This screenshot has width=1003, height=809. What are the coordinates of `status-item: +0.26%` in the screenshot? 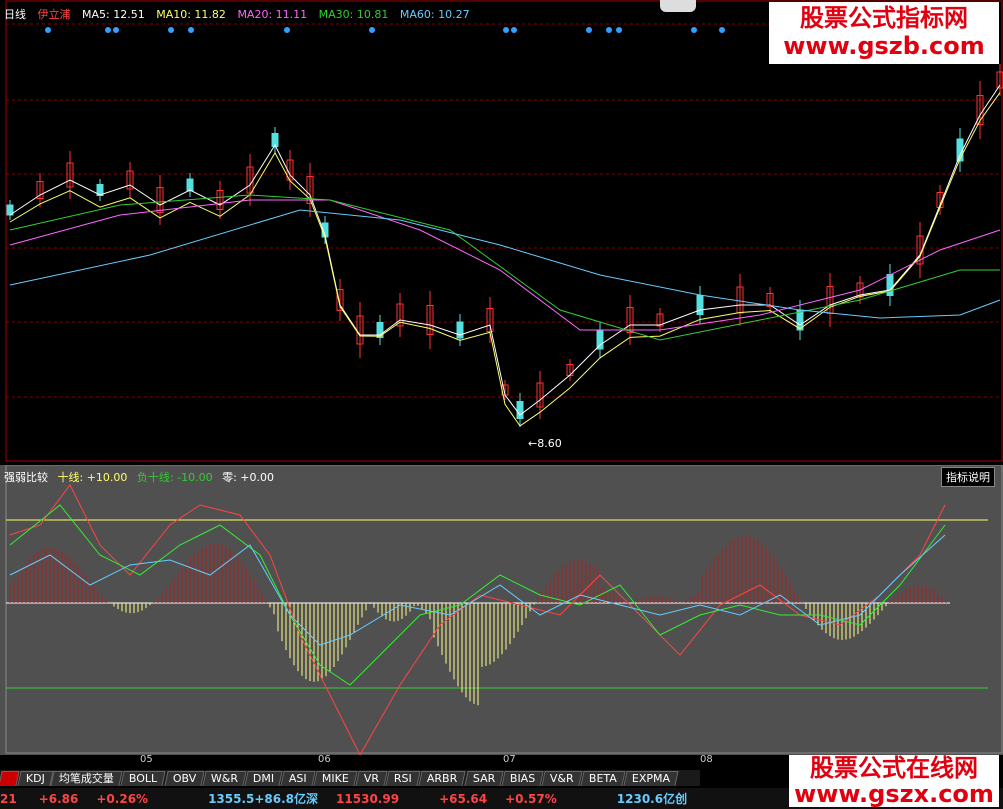 It's located at (122, 798).